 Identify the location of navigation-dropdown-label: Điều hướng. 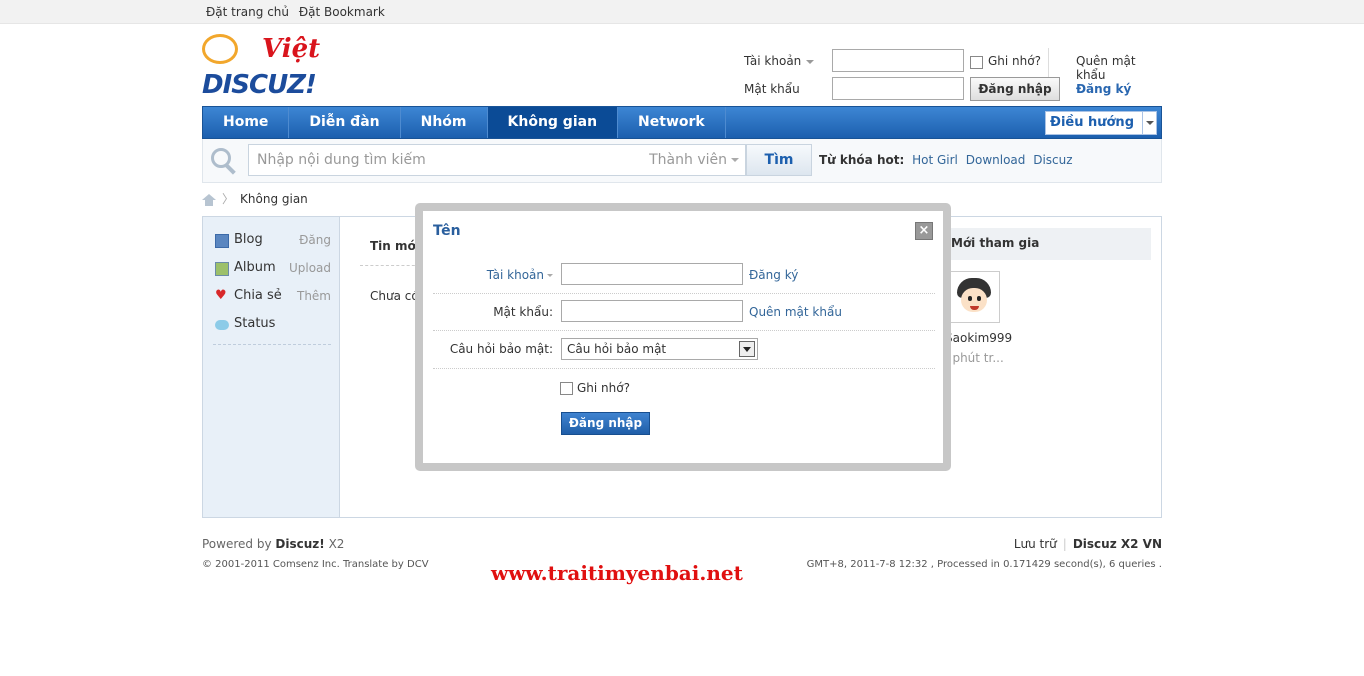
(1092, 122).